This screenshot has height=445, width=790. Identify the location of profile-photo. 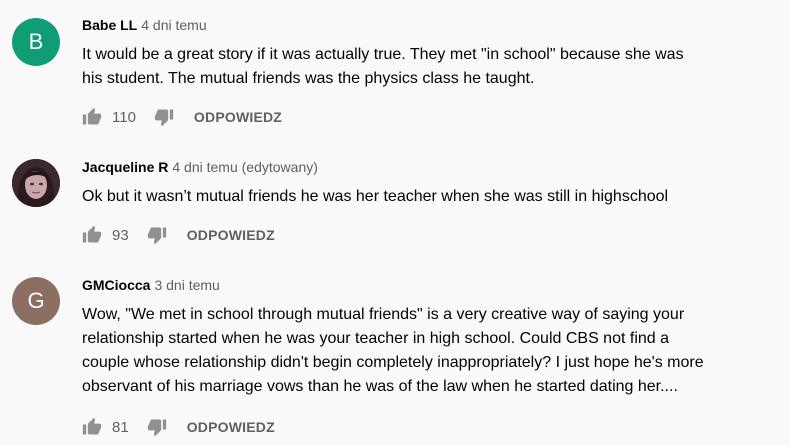
(36, 183).